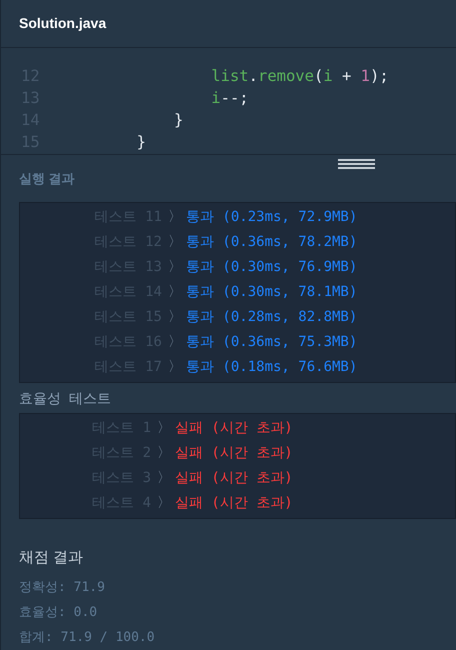 The height and width of the screenshot is (650, 456). What do you see at coordinates (272, 242) in the screenshot?
I see `test-result: 통과 (0.36ms, 78.2MB)` at bounding box center [272, 242].